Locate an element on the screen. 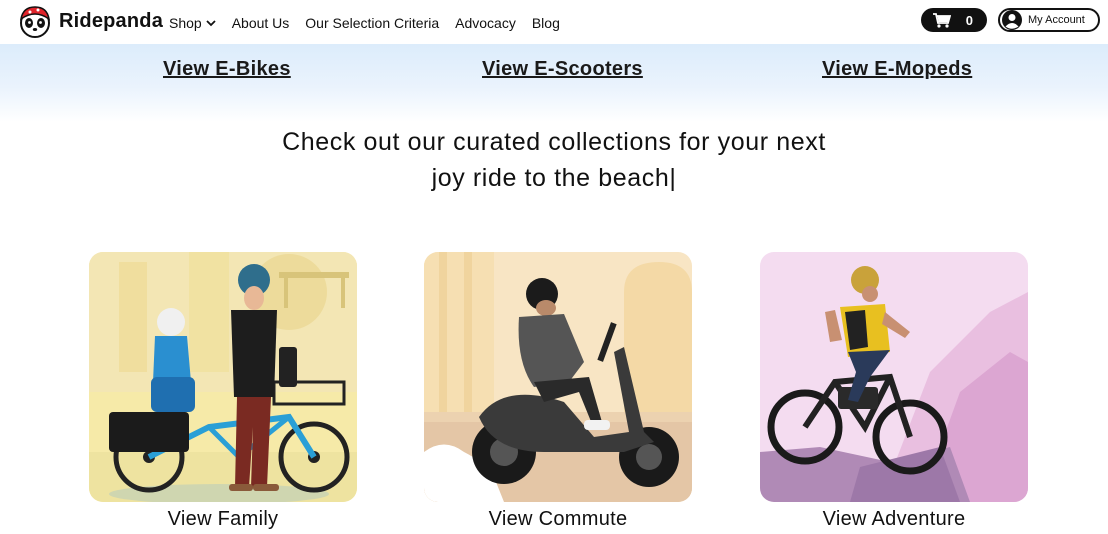 The height and width of the screenshot is (534, 1108). adventure-collection-card is located at coordinates (894, 377).